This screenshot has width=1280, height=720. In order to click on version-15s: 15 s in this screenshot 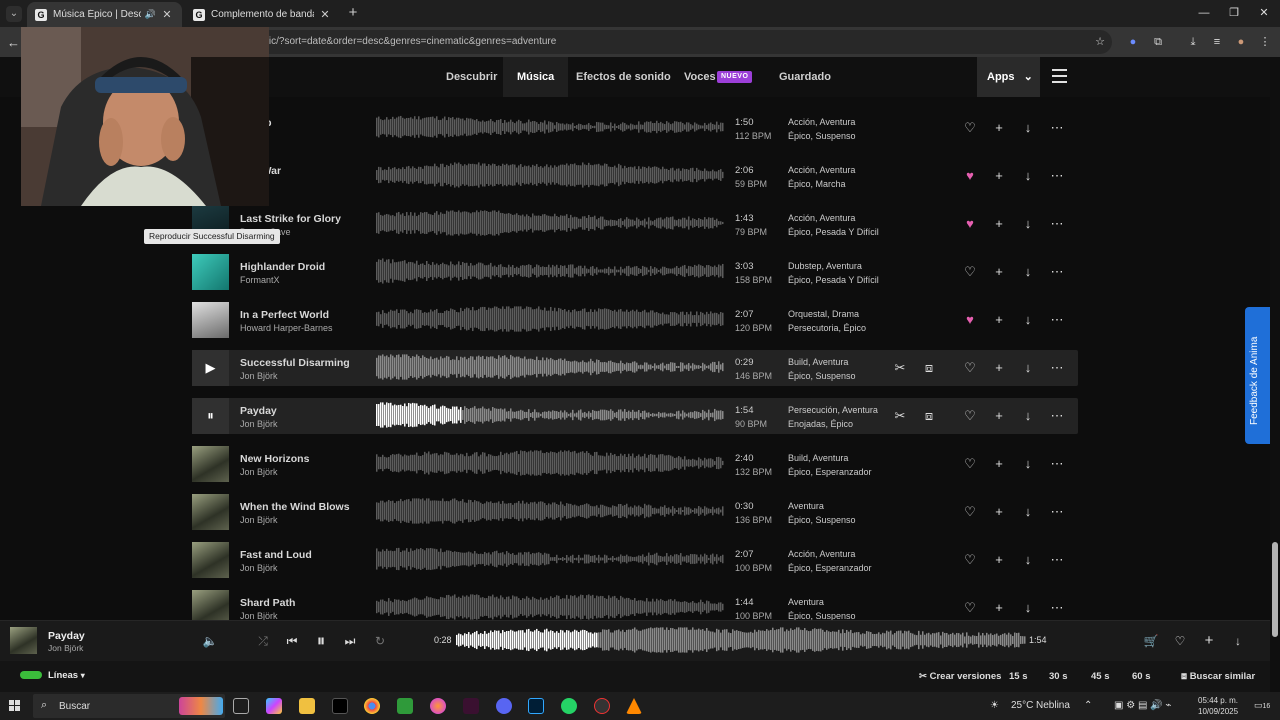, I will do `click(1018, 676)`.